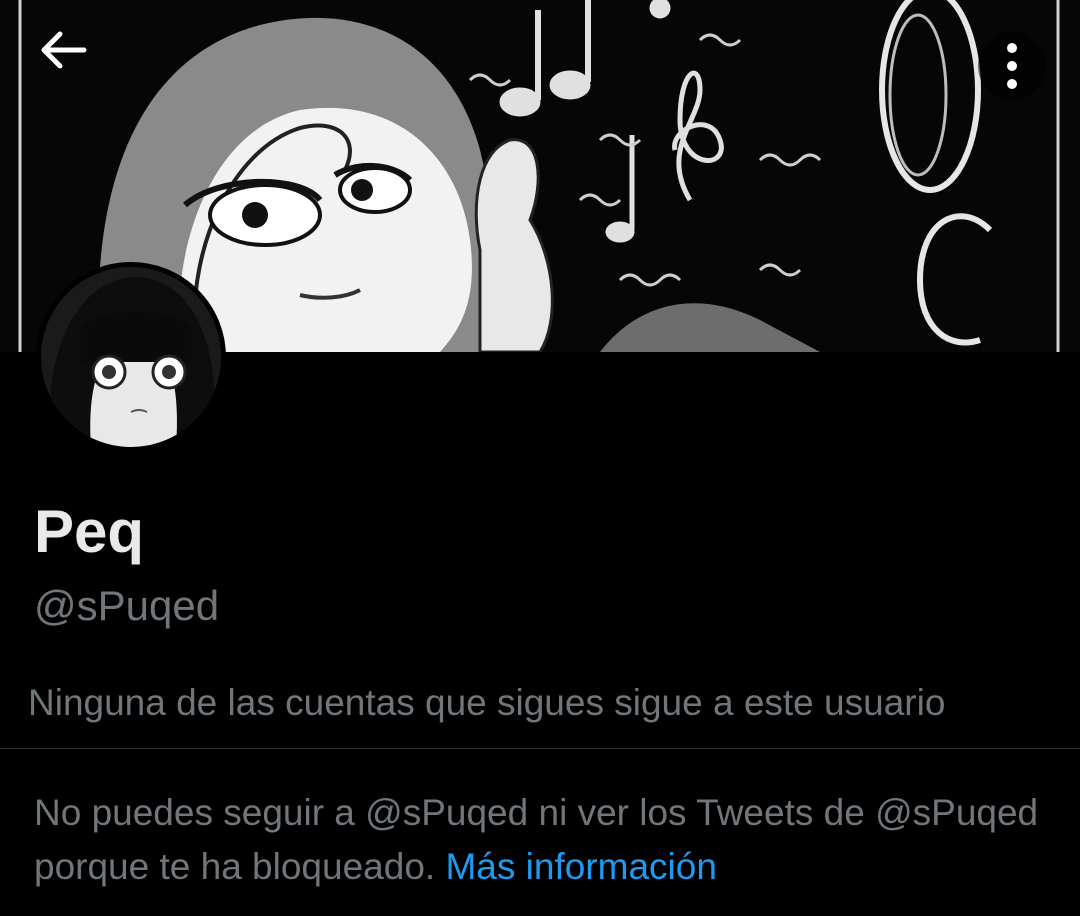 This screenshot has height=916, width=1080. Describe the element at coordinates (540, 748) in the screenshot. I see `divider` at that location.